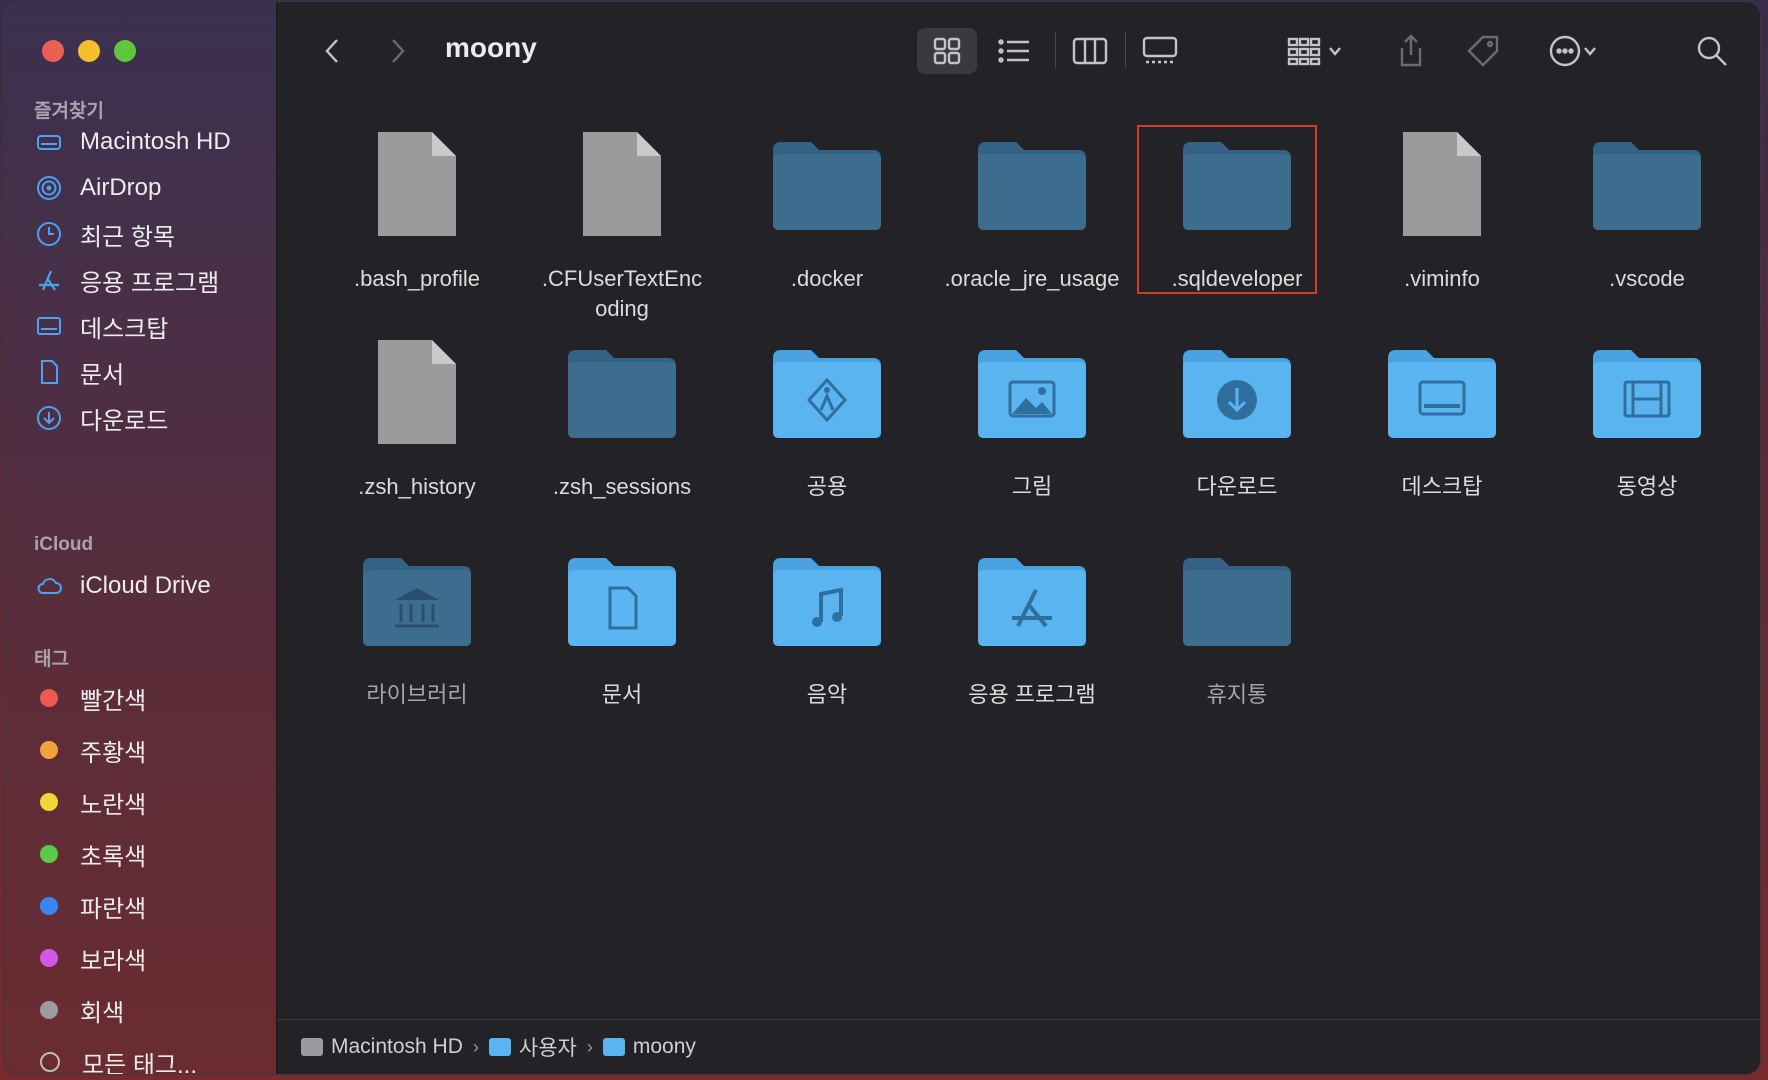 This screenshot has height=1080, width=1768. What do you see at coordinates (827, 438) in the screenshot?
I see `file-item: 공용` at bounding box center [827, 438].